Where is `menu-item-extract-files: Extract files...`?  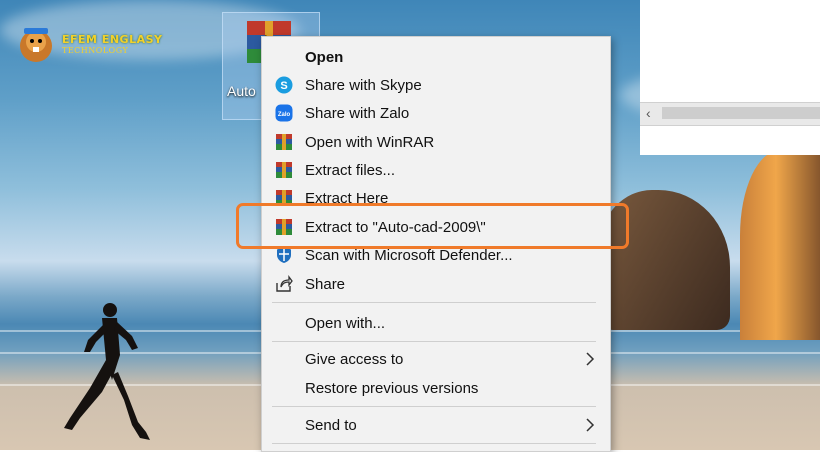 menu-item-extract-files: Extract files... is located at coordinates (436, 170).